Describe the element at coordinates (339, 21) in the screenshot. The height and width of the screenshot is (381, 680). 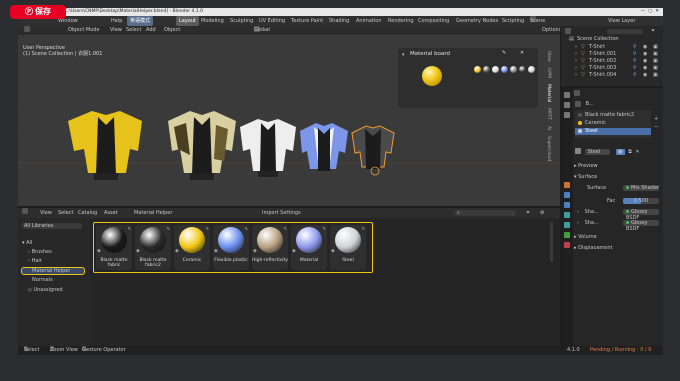
I see `tab-shading: Shading` at that location.